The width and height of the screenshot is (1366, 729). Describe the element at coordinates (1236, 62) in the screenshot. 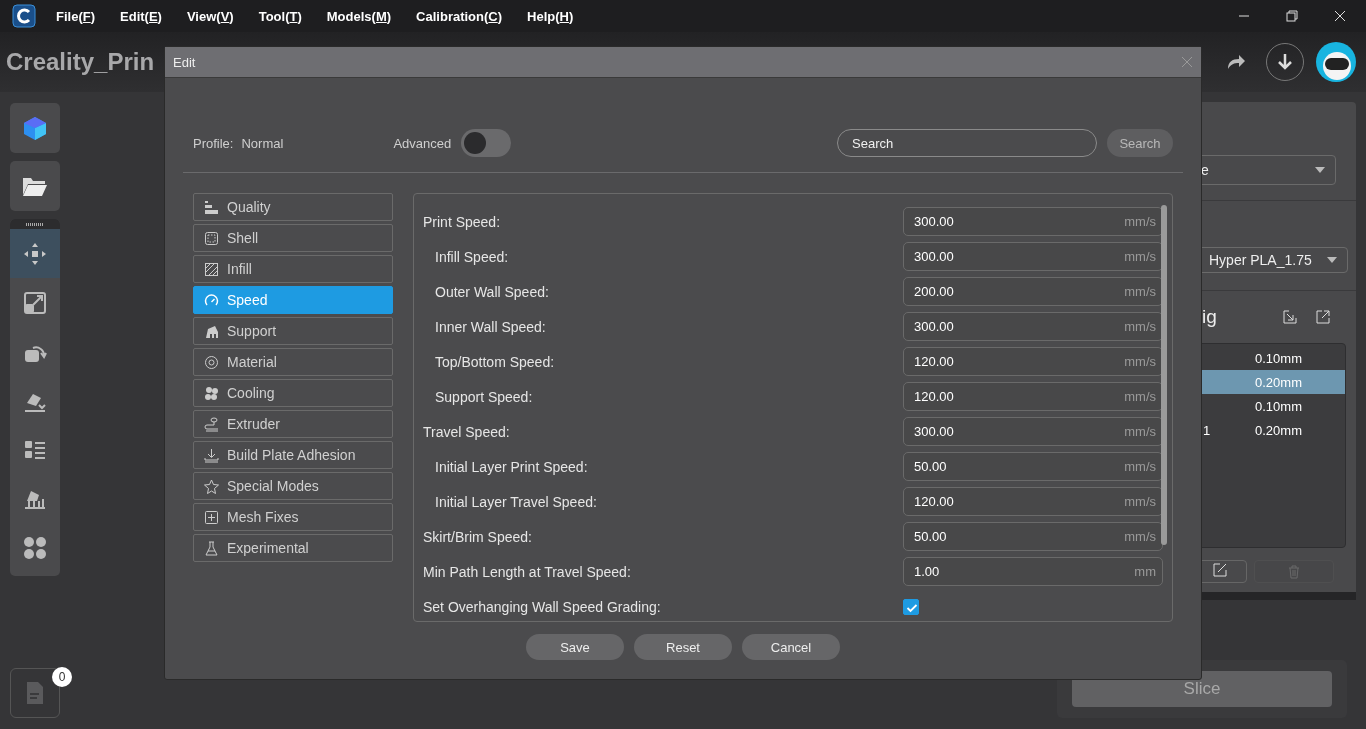

I see `redo-icon` at that location.